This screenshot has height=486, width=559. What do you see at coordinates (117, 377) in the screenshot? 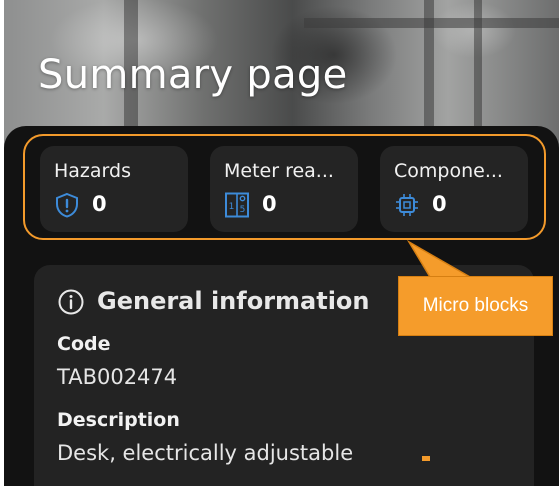
I see `code-value: TAB002474` at bounding box center [117, 377].